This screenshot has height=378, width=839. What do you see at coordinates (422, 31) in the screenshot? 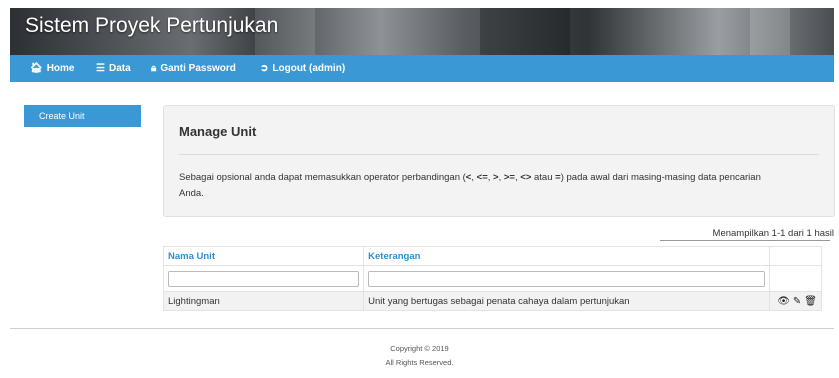
I see `header-banner: Sistem Proyek Pertunjukan` at bounding box center [422, 31].